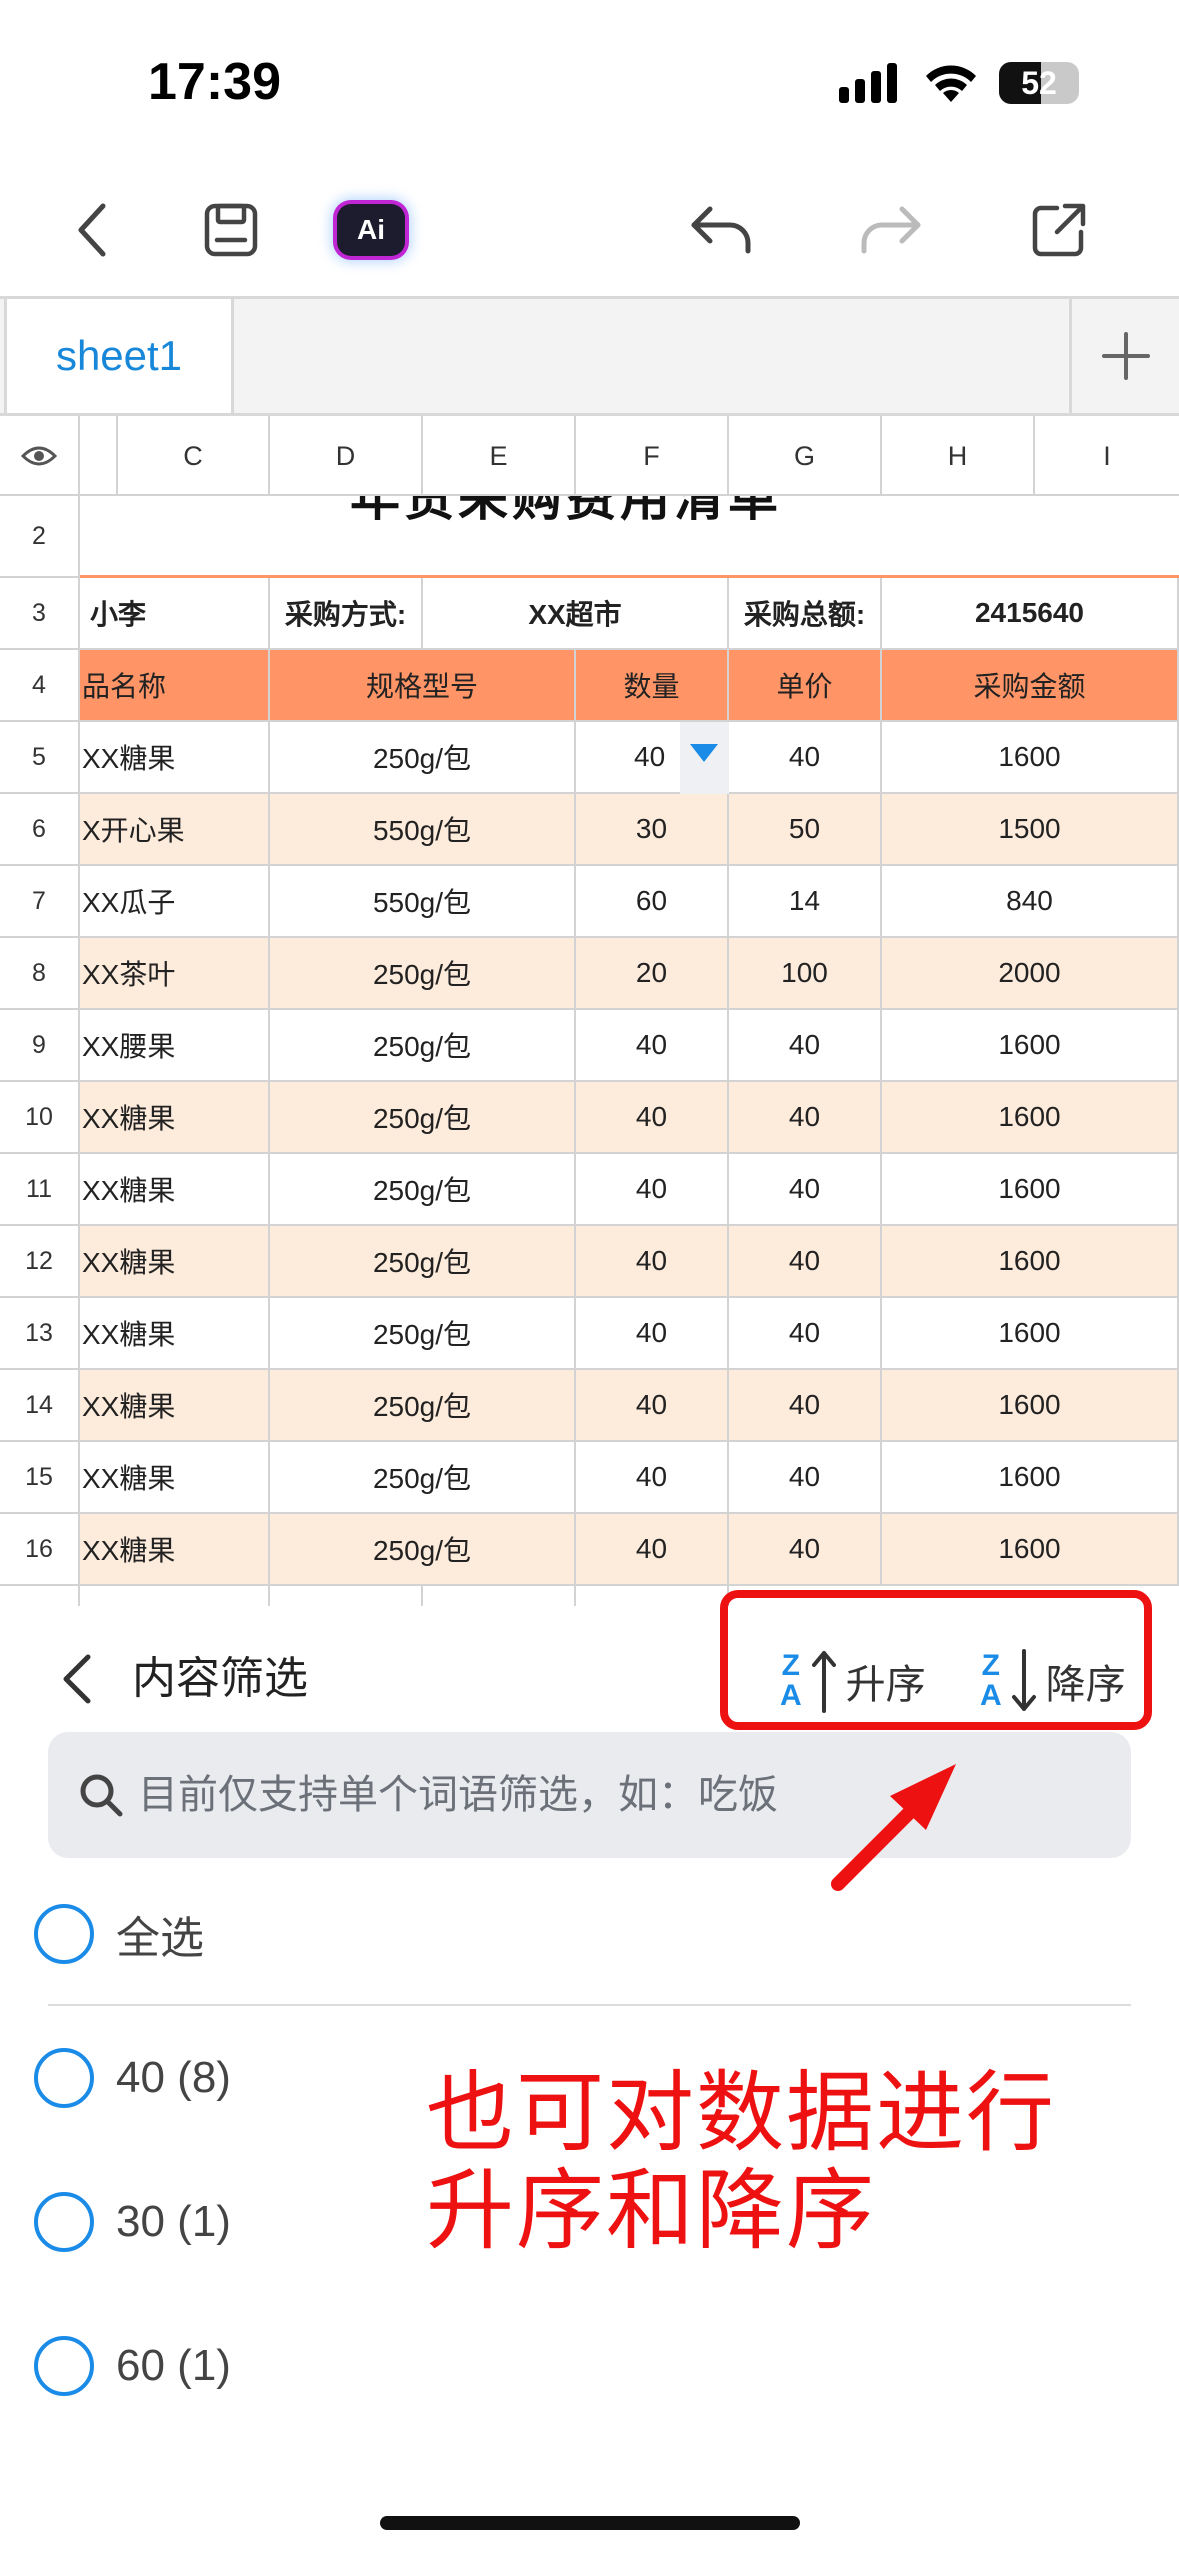  What do you see at coordinates (371, 230) in the screenshot?
I see `ai-button: Ai` at bounding box center [371, 230].